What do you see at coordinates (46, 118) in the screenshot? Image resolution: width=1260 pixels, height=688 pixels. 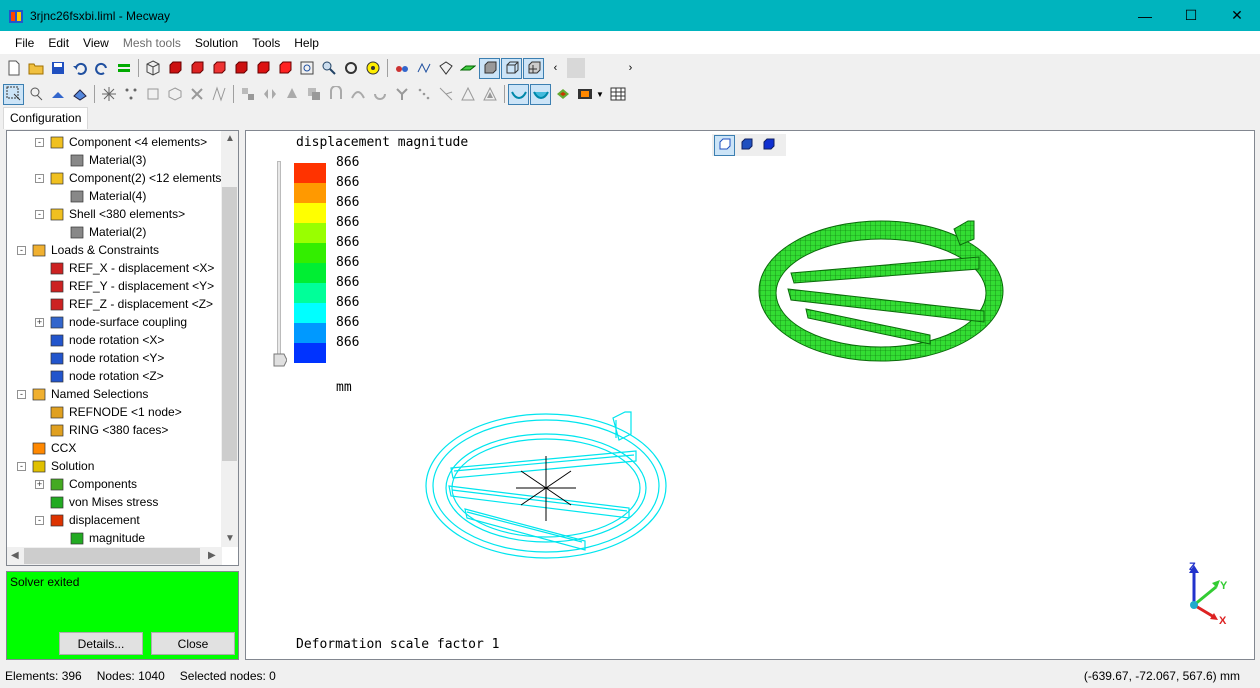 I see `tab-configuration: Configuration` at bounding box center [46, 118].